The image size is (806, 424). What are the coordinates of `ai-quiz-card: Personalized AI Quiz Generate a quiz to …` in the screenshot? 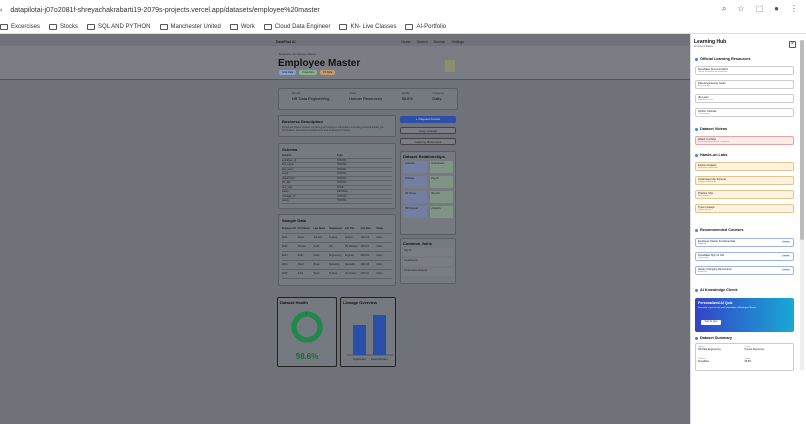 It's located at (744, 315).